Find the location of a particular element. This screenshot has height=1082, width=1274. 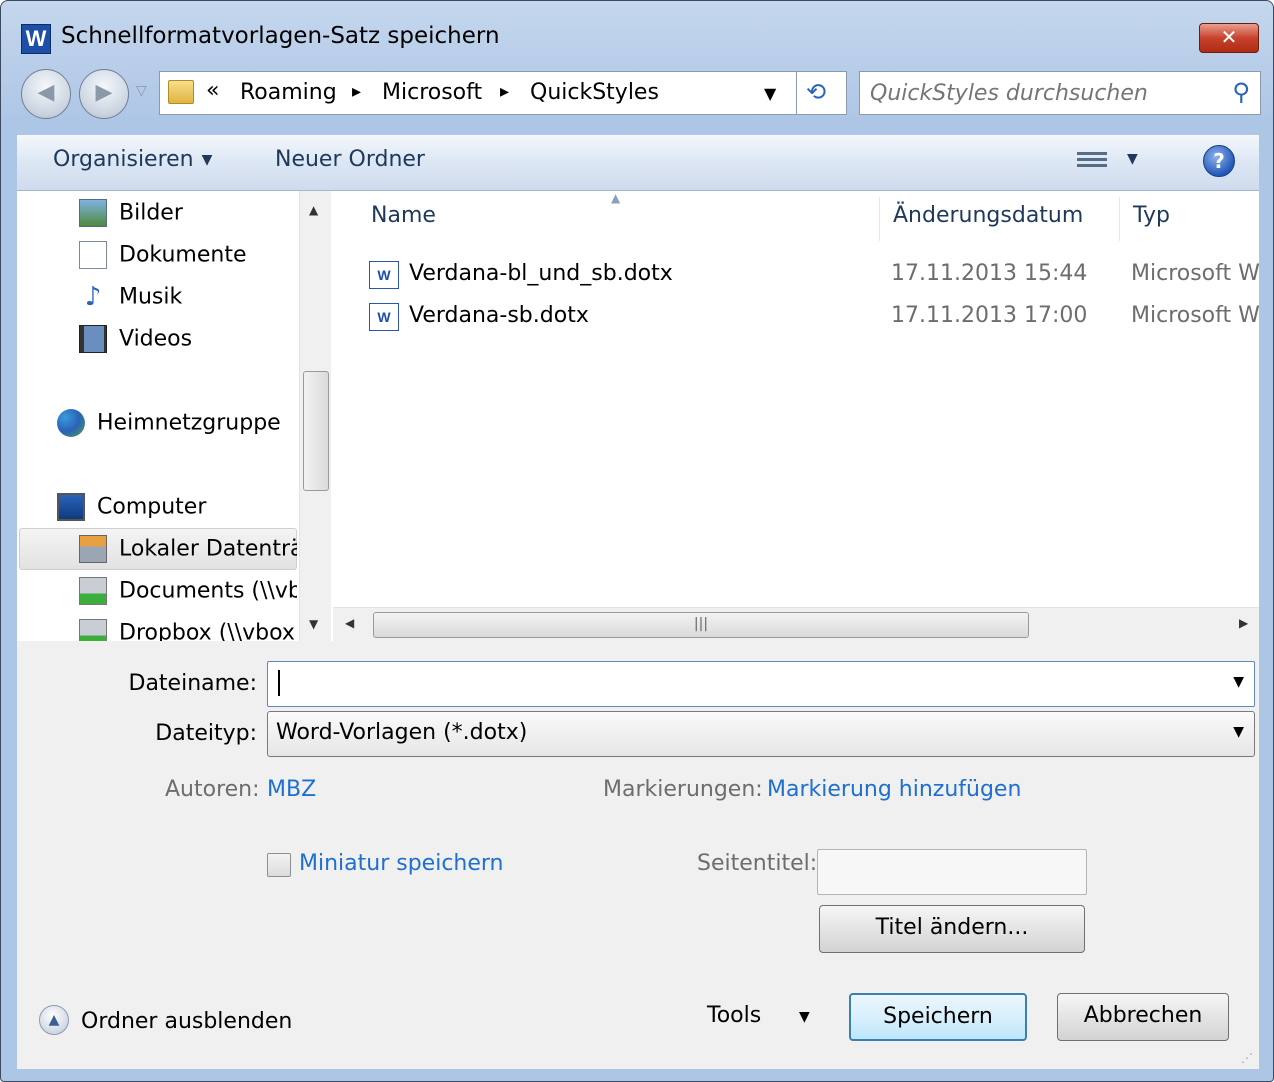

pictures-icon is located at coordinates (93, 213).